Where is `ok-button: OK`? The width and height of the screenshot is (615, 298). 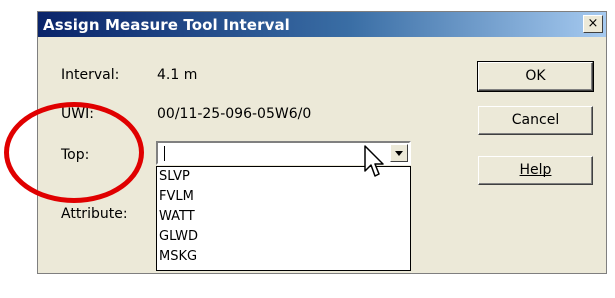 ok-button: OK is located at coordinates (535, 76).